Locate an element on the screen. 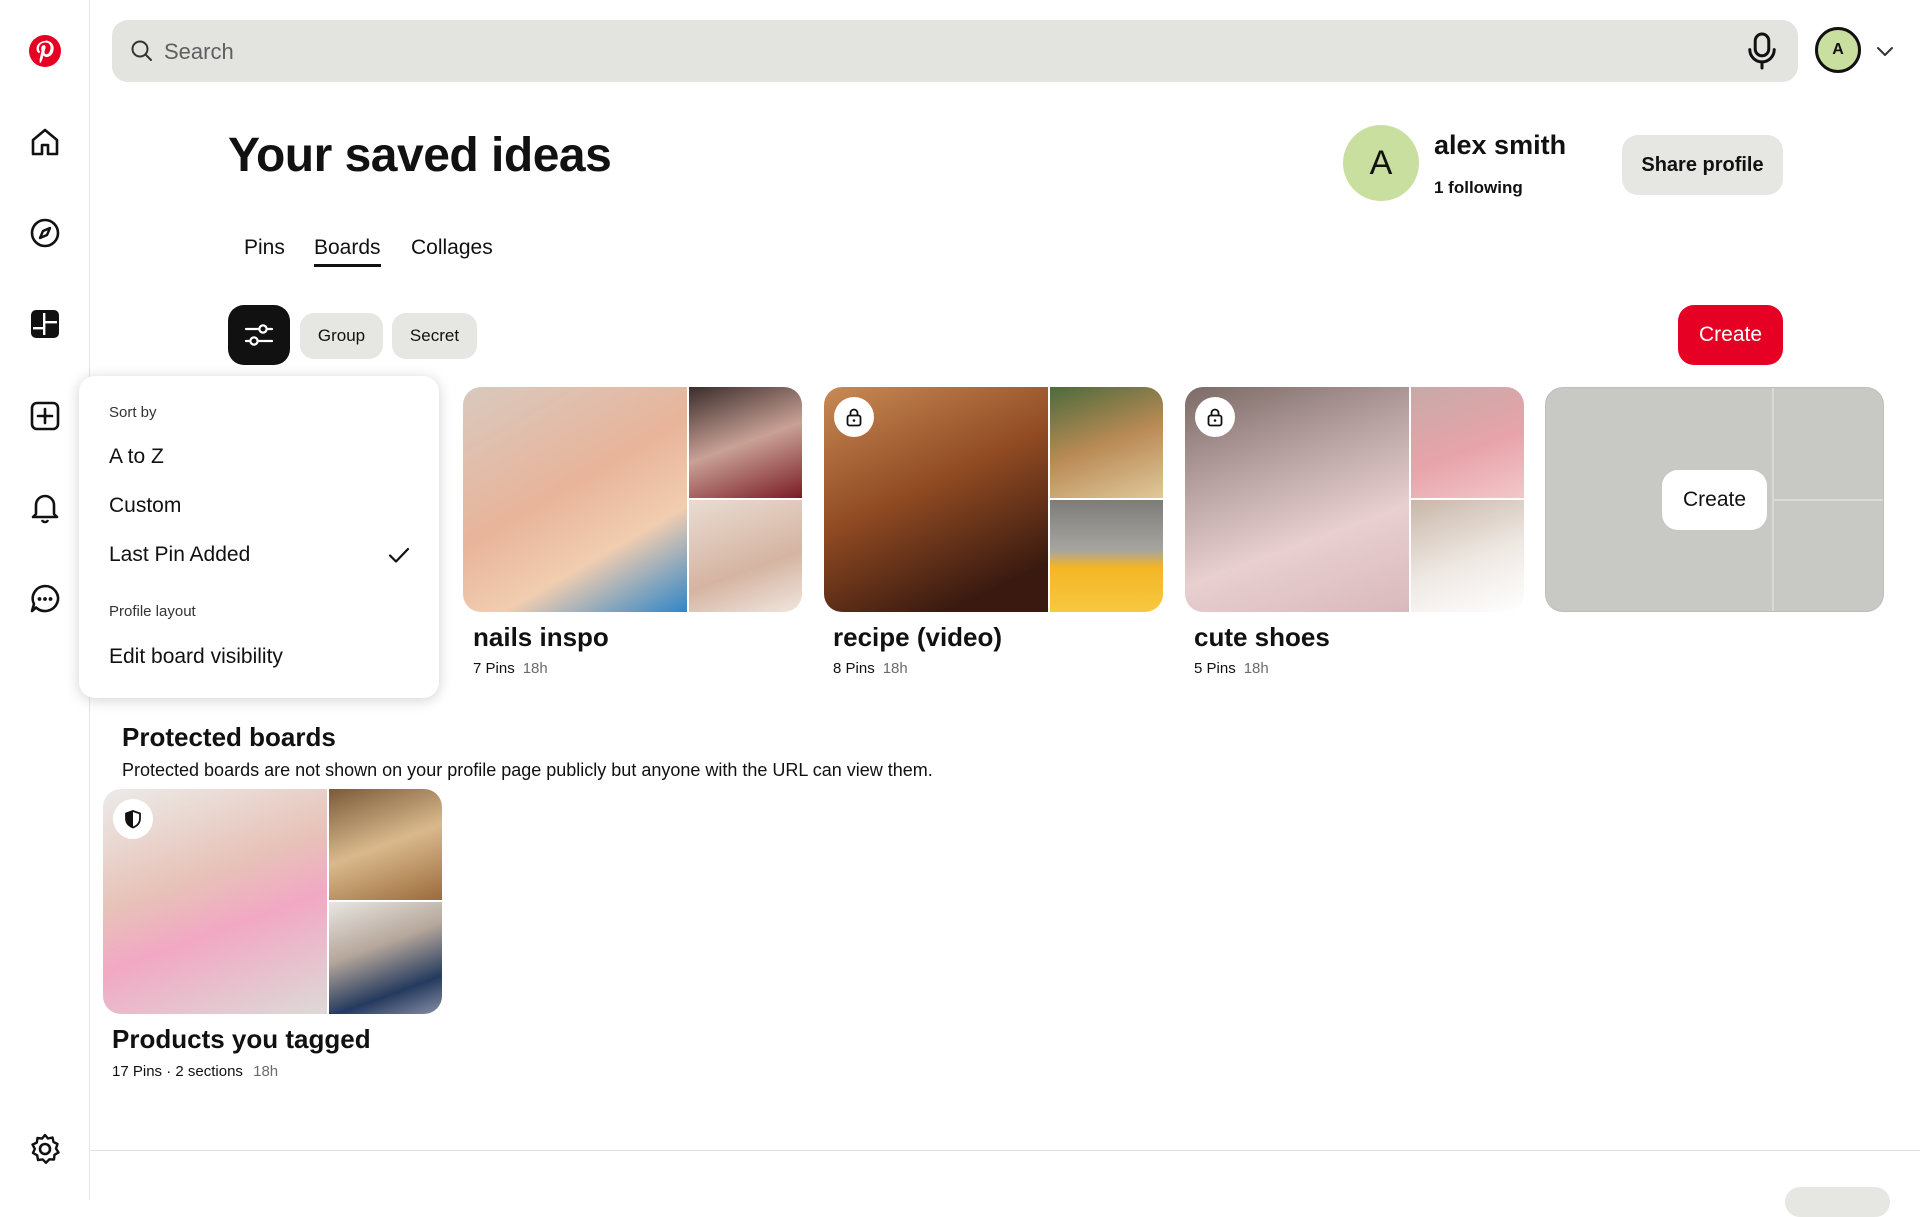 The width and height of the screenshot is (1920, 1217). sort-option-last-pin-added: Last Pin Added is located at coordinates (179, 555).